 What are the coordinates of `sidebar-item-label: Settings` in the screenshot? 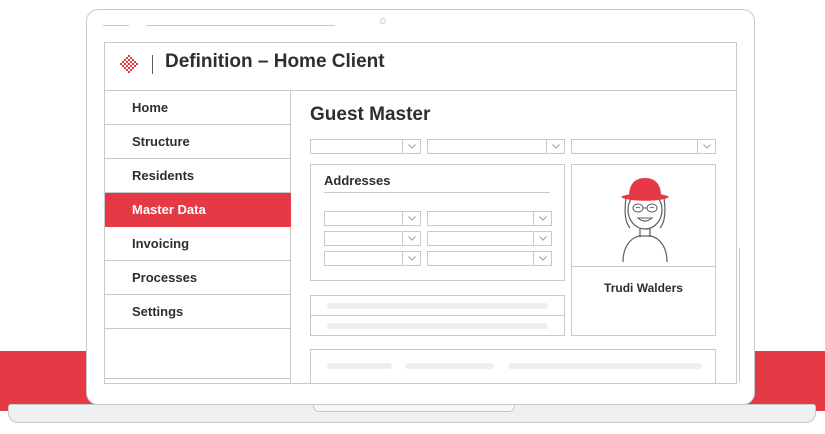 It's located at (158, 311).